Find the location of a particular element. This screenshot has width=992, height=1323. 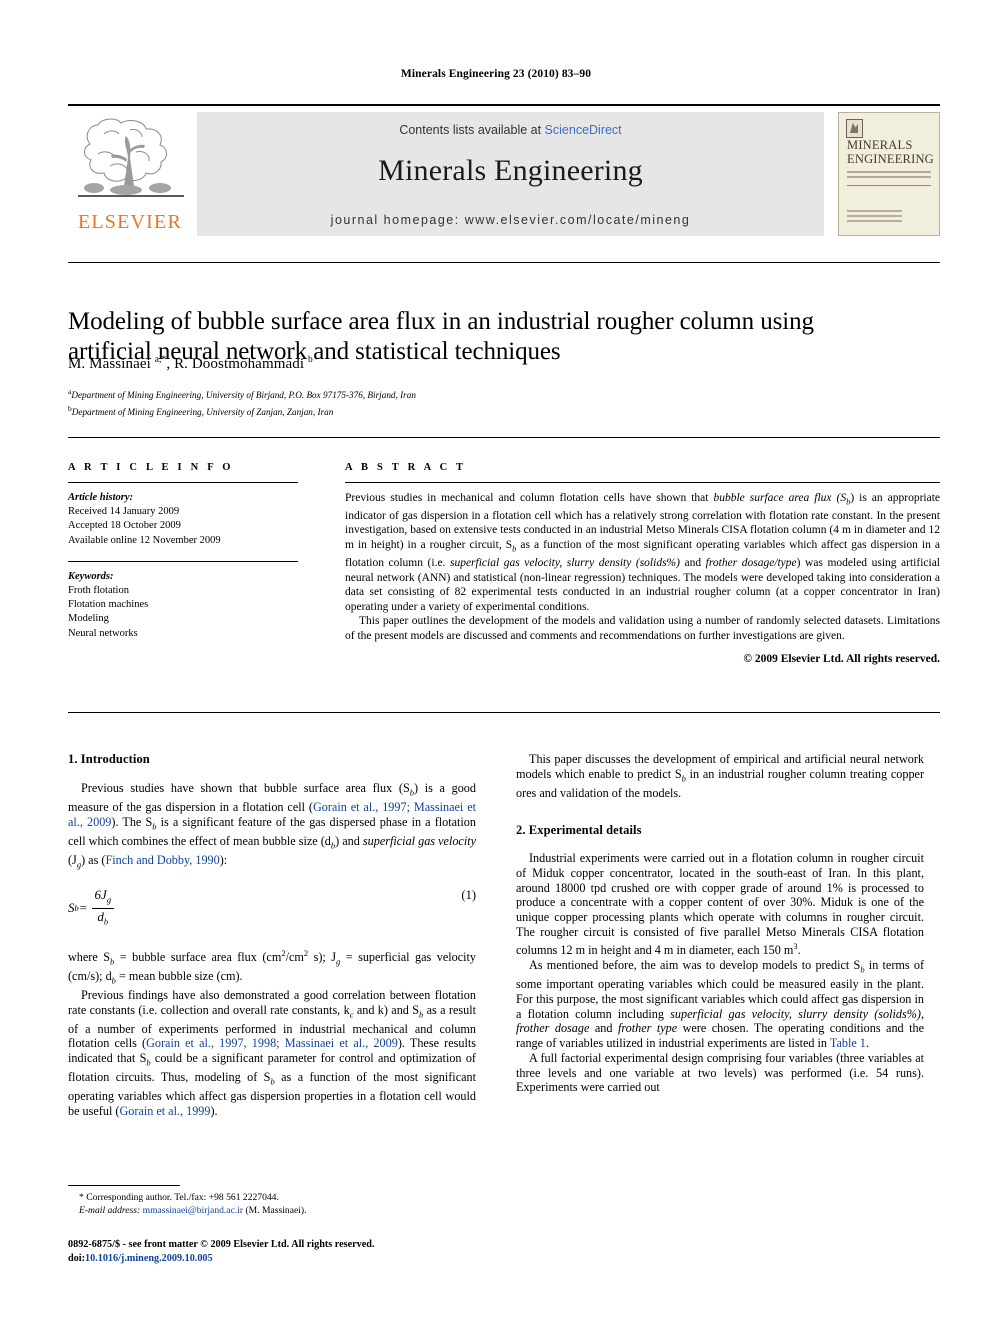

keywords-label: Keywords: is located at coordinates (91, 576).